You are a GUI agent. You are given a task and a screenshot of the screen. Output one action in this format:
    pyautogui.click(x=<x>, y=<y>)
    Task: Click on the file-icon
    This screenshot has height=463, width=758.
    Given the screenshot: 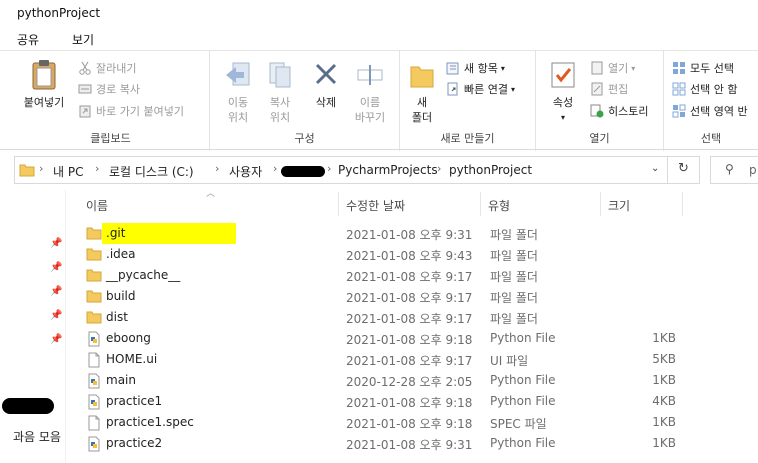 What is the action you would take?
    pyautogui.click(x=94, y=360)
    